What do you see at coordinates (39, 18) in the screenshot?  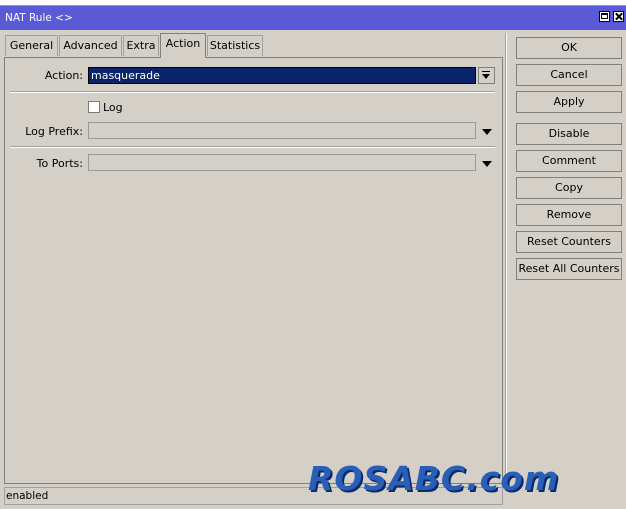 I see `window-title: NAT Rule <>` at bounding box center [39, 18].